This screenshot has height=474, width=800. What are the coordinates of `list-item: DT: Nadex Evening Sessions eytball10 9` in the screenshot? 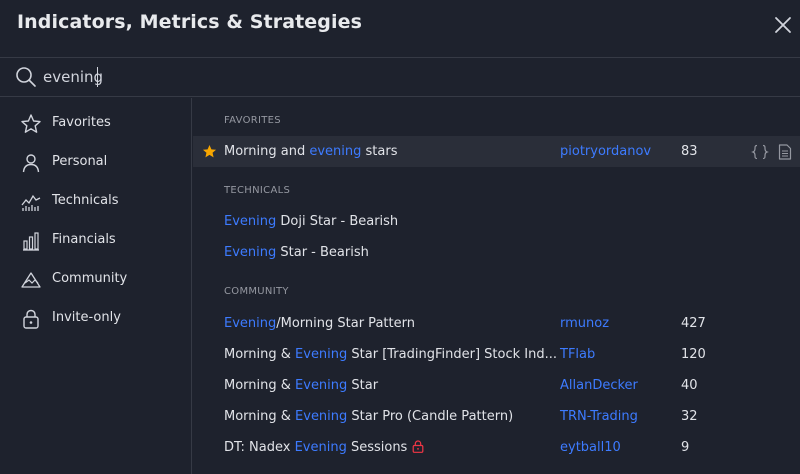 It's located at (496, 447).